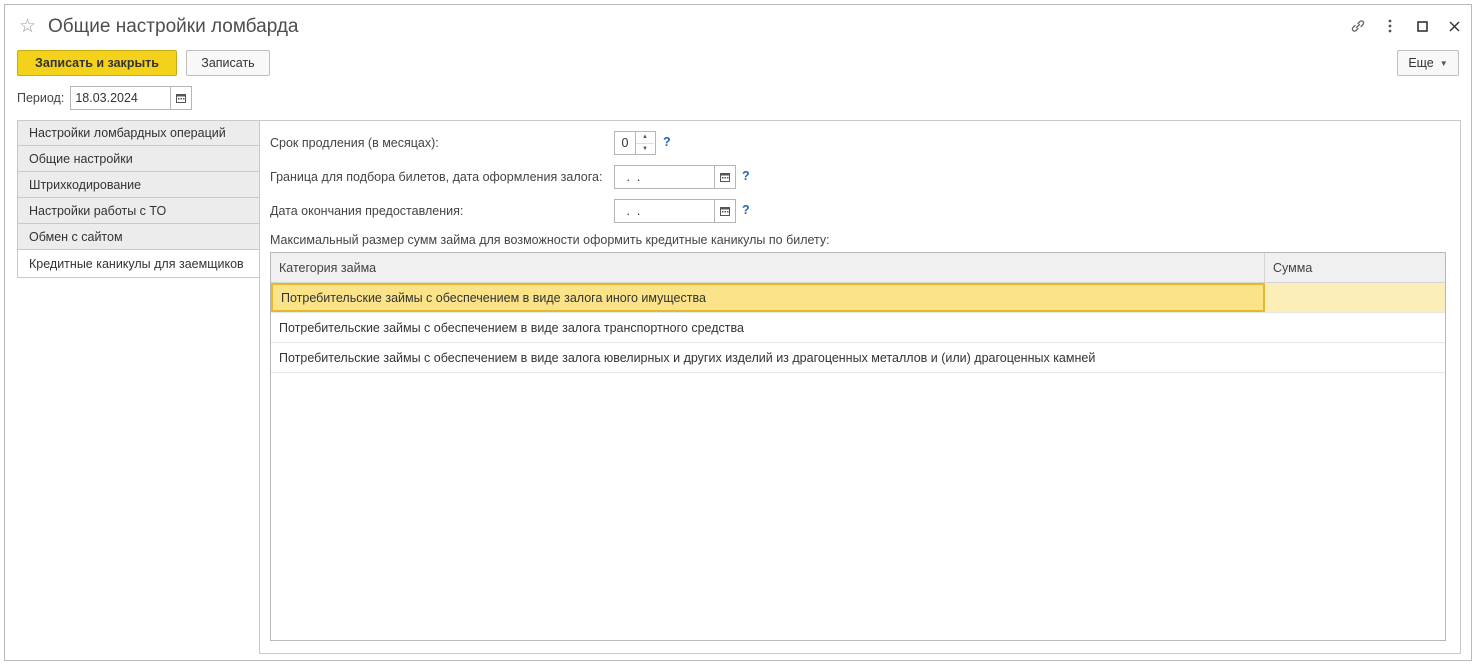  Describe the element at coordinates (138, 211) in the screenshot. I see `tab-to-settings: Настройки работы с ТО` at that location.